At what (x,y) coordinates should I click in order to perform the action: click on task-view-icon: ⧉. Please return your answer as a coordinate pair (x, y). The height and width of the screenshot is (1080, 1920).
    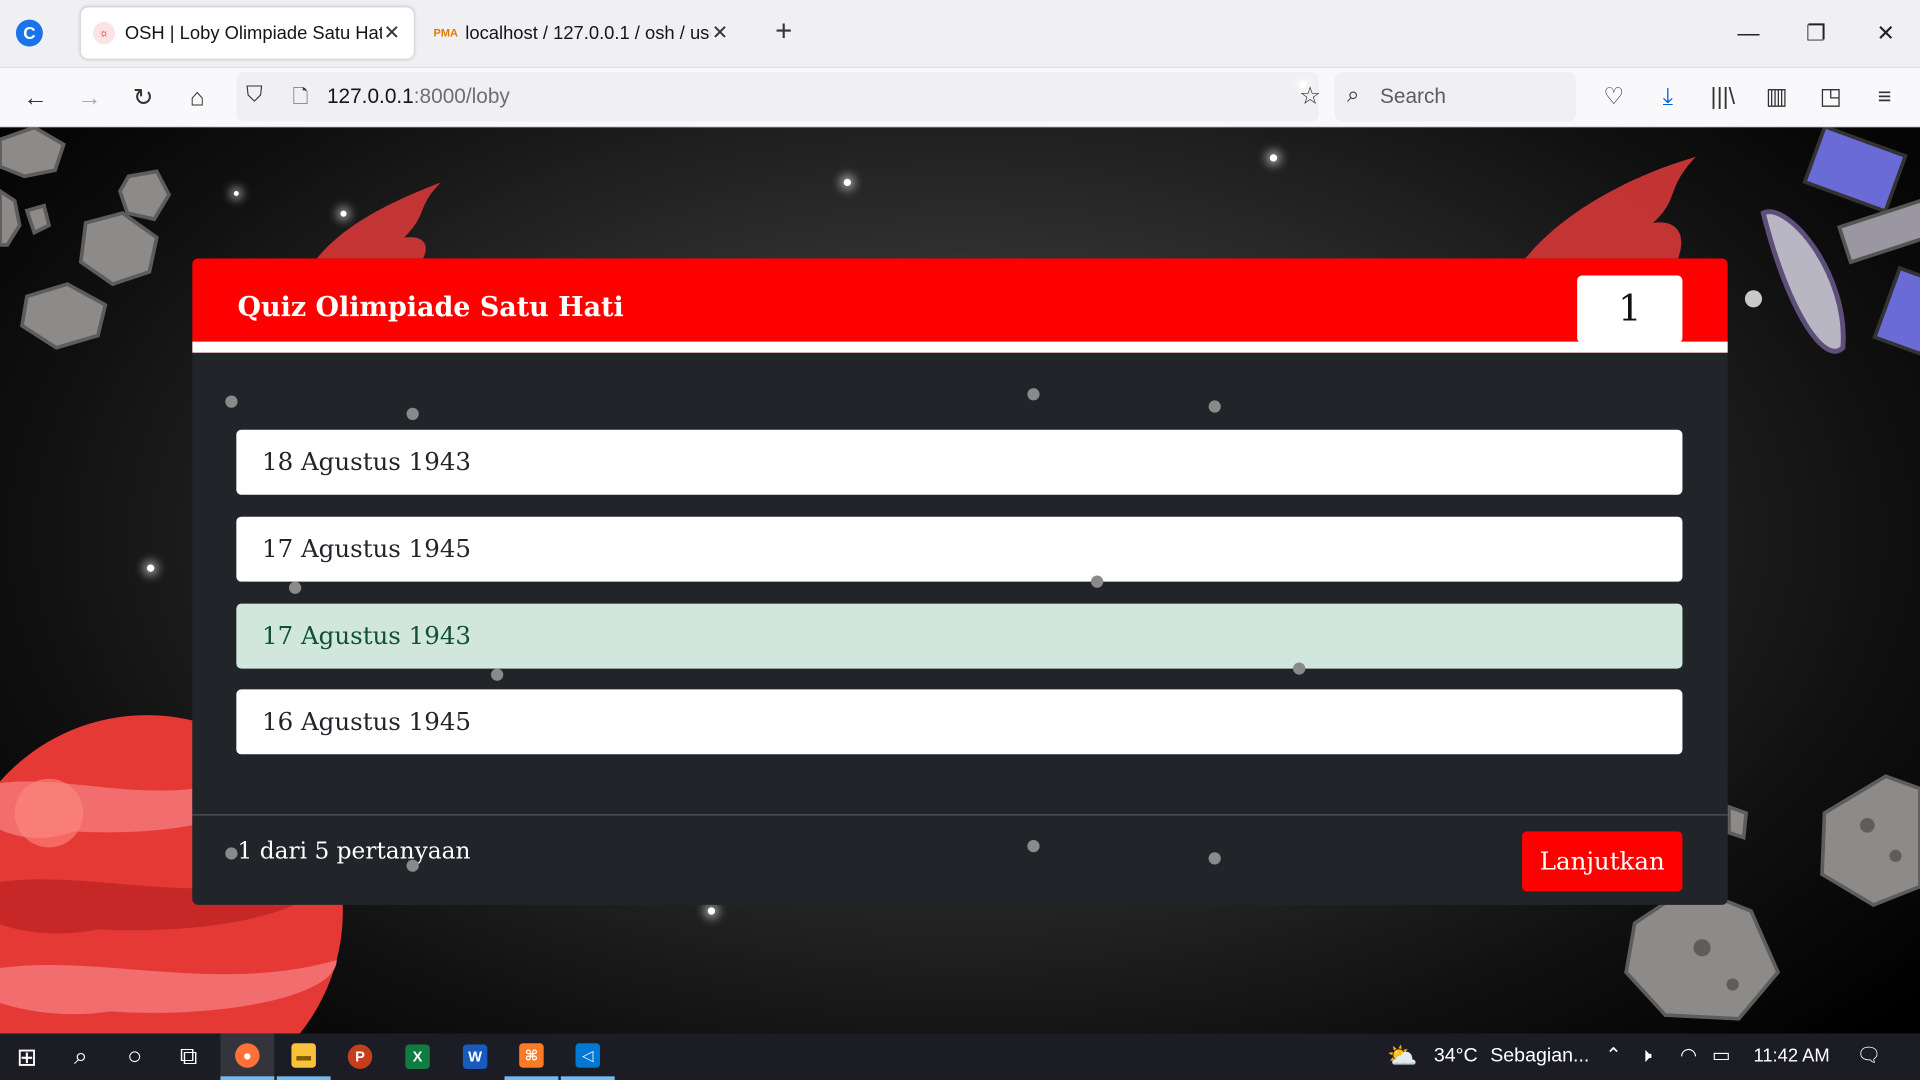
    Looking at the image, I should click on (189, 1056).